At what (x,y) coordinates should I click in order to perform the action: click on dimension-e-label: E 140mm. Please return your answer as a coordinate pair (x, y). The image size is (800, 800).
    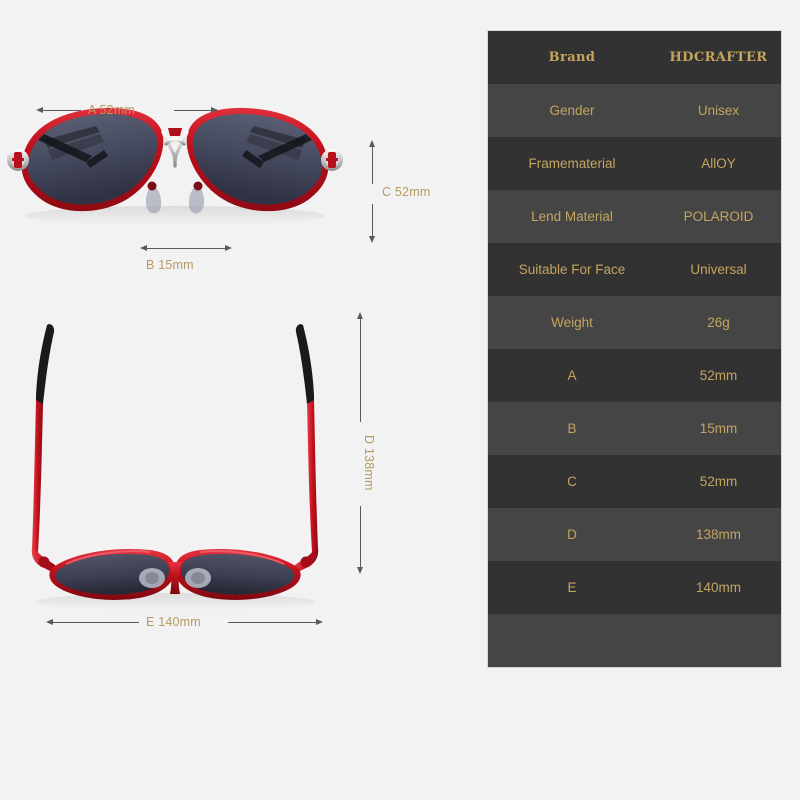
    Looking at the image, I should click on (173, 622).